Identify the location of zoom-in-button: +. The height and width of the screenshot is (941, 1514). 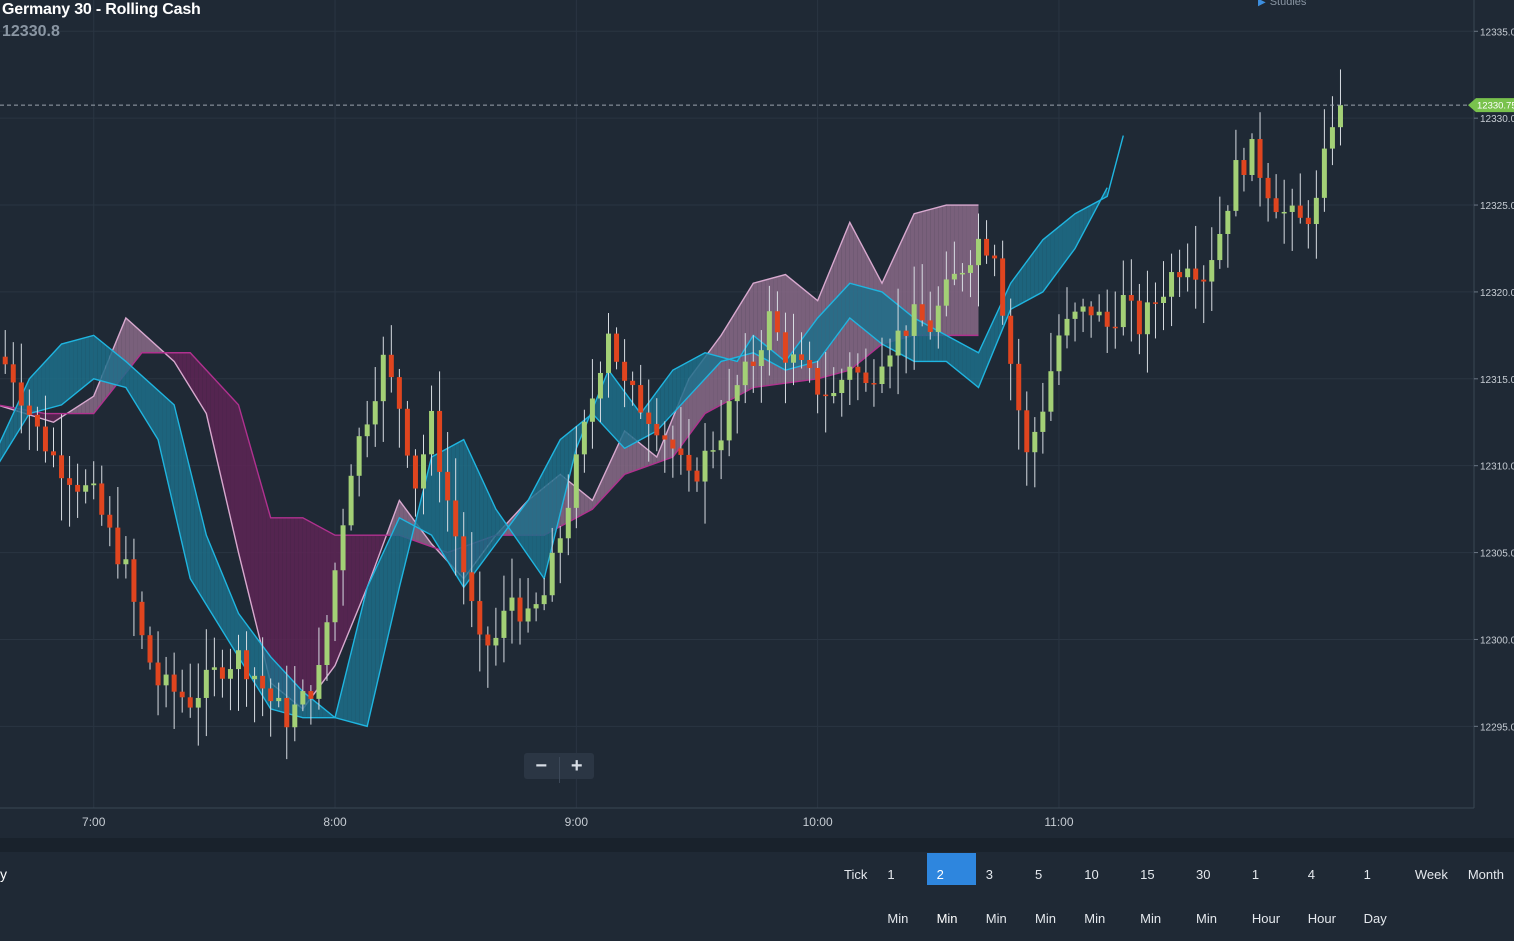
(576, 766).